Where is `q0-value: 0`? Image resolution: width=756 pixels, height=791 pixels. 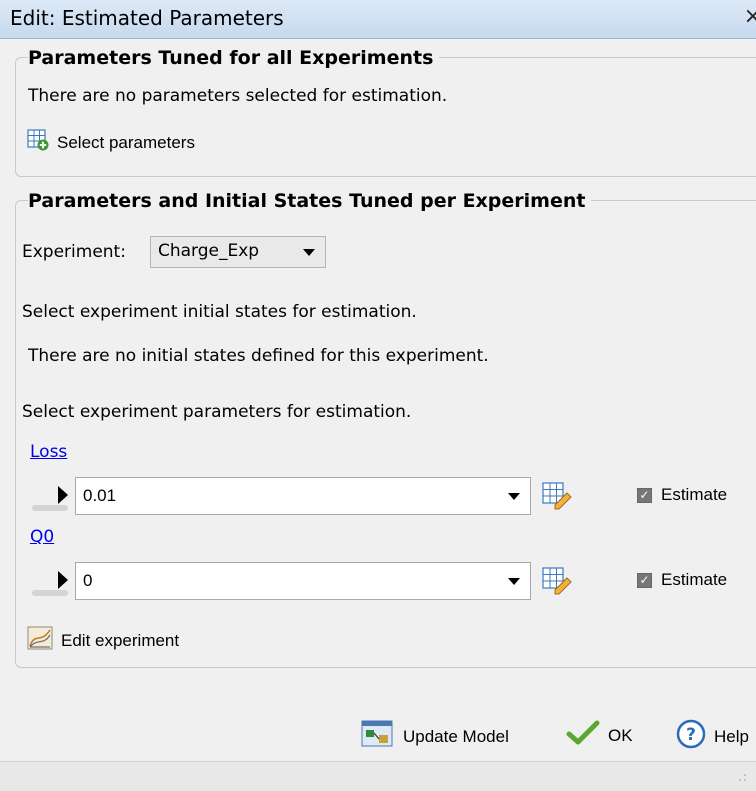
q0-value: 0 is located at coordinates (88, 580).